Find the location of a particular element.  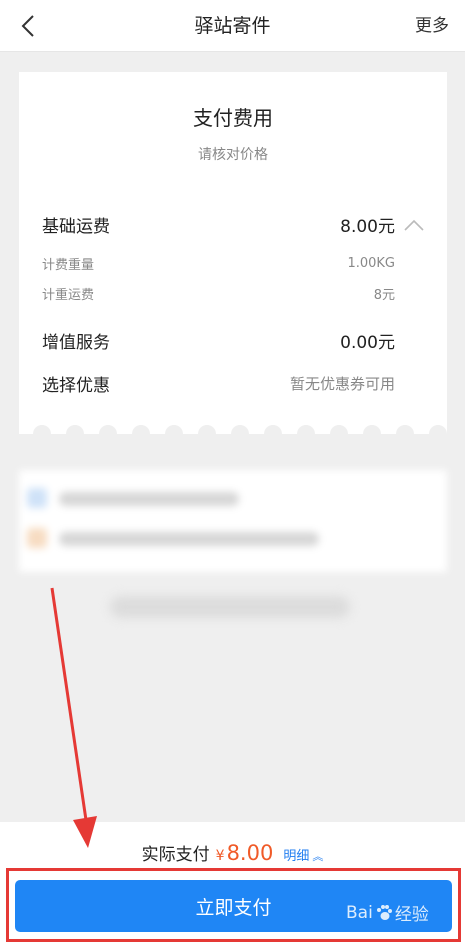

detail-link: 明细 ︽ is located at coordinates (303, 854).